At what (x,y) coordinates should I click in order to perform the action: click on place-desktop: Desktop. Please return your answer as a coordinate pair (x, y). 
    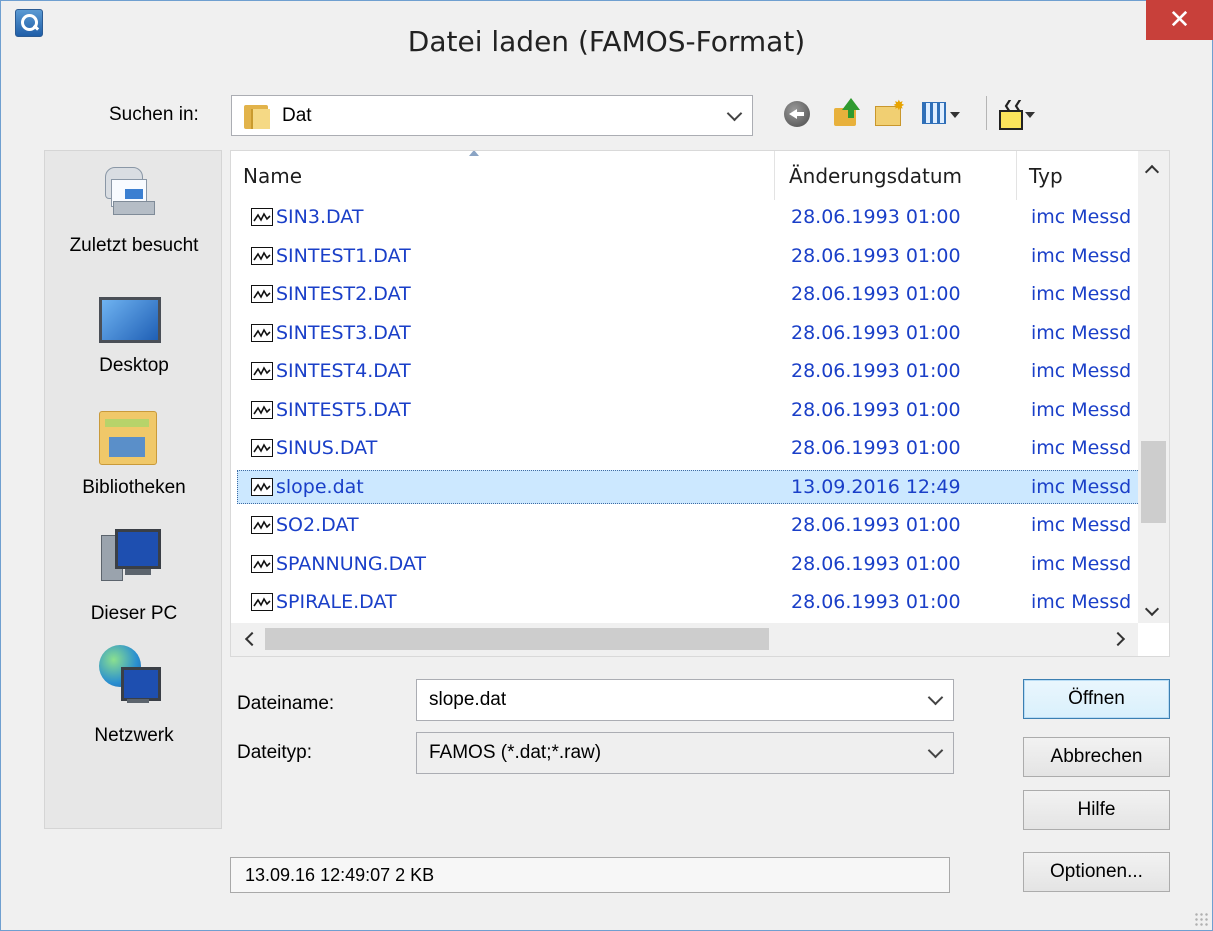
    Looking at the image, I should click on (134, 335).